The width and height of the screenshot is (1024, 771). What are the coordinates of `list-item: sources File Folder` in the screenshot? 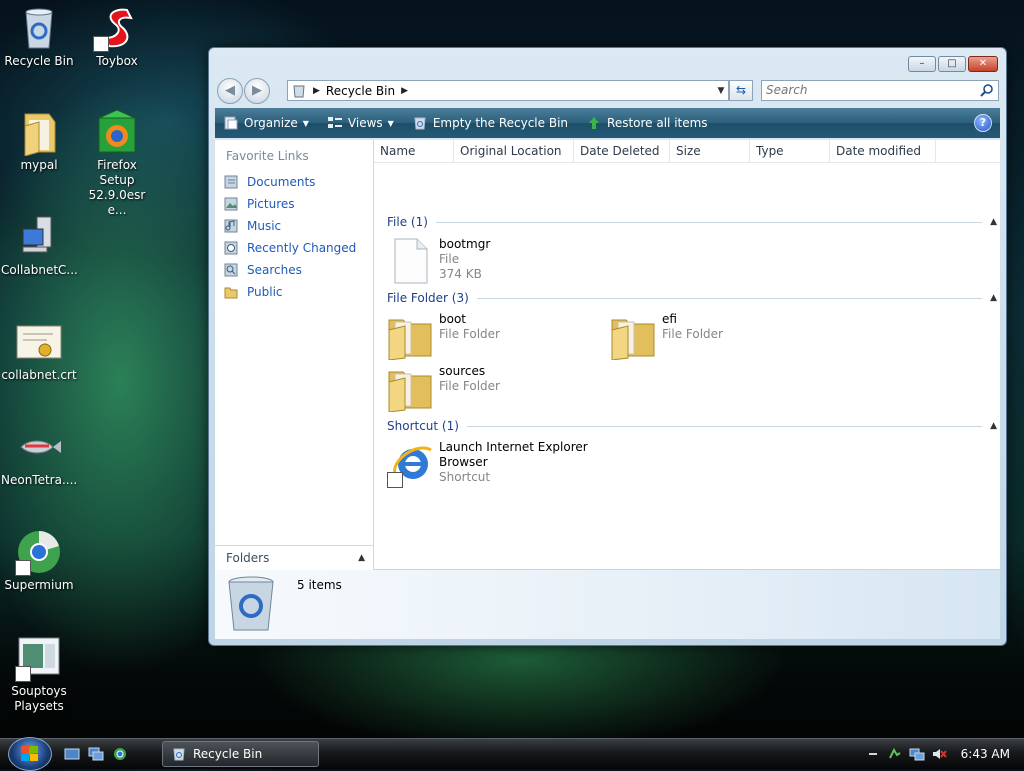 It's located at (443, 388).